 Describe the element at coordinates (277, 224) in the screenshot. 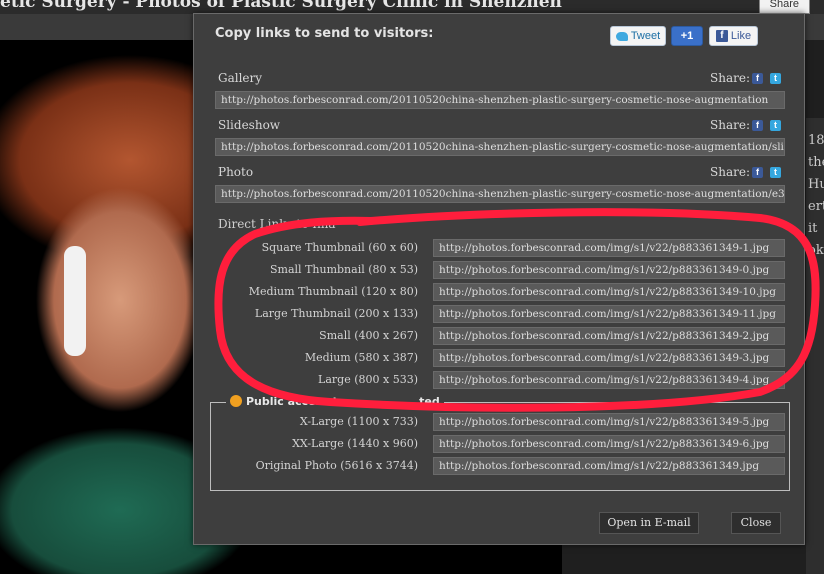

I see `direct-links-label: Direct Links to Ima` at that location.